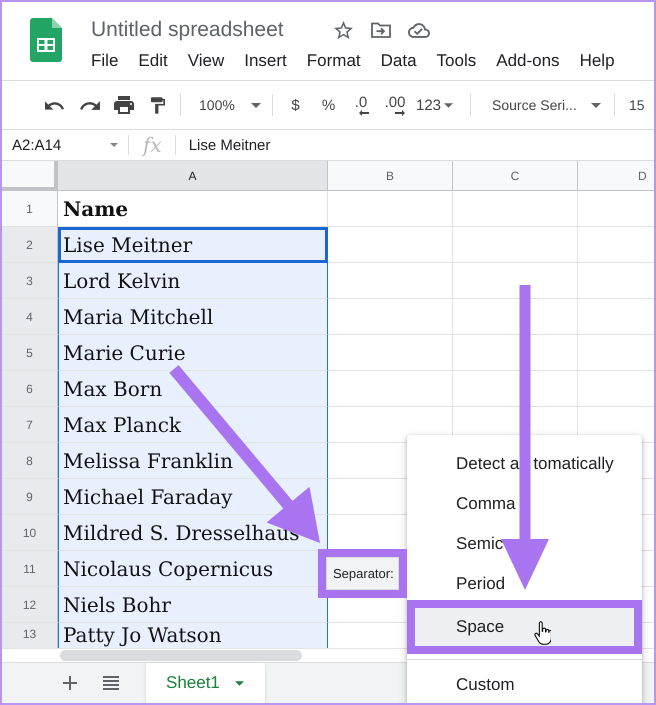 The image size is (656, 705). I want to click on increase-decimals-button: .00, so click(395, 105).